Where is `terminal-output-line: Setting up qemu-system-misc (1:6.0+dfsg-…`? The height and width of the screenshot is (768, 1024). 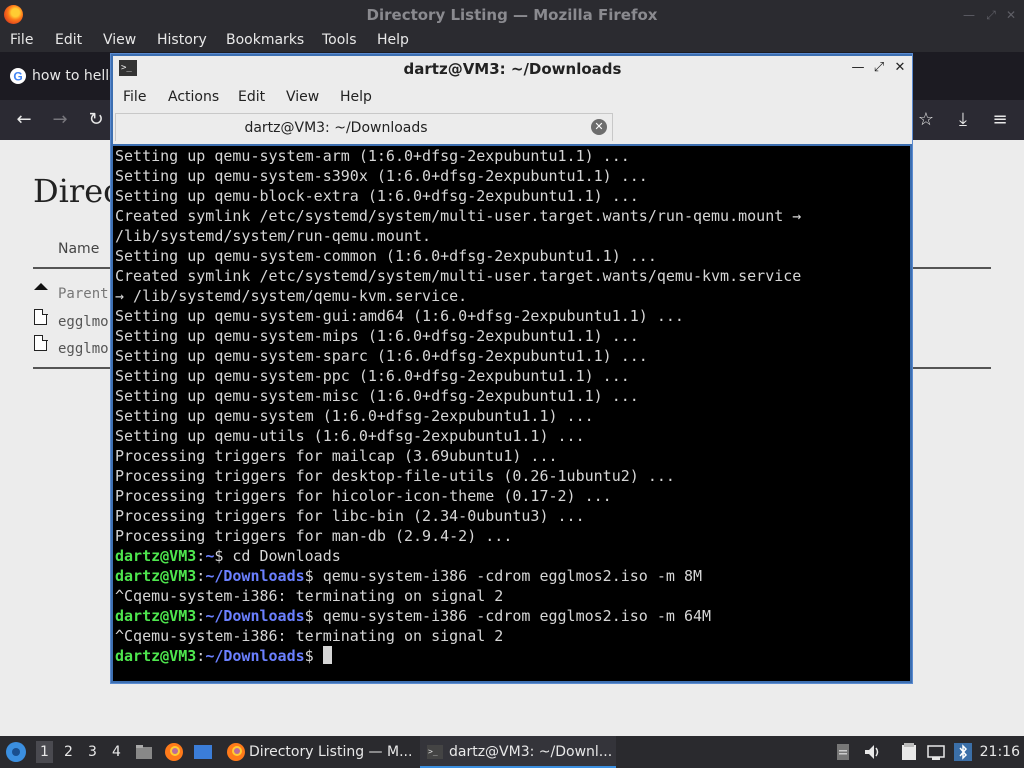 terminal-output-line: Setting up qemu-system-misc (1:6.0+dfsg-… is located at coordinates (377, 396).